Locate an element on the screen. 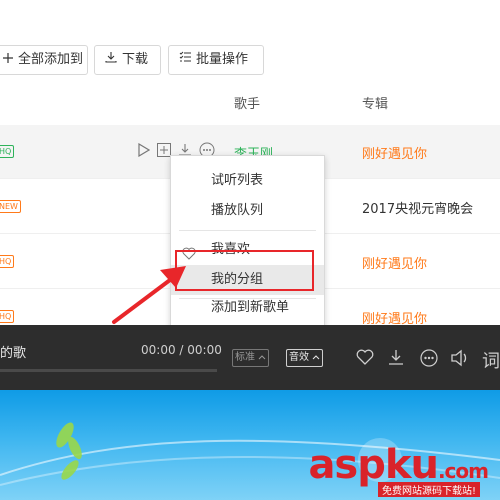 This screenshot has width=500, height=500. heart-icon is located at coordinates (365, 359).